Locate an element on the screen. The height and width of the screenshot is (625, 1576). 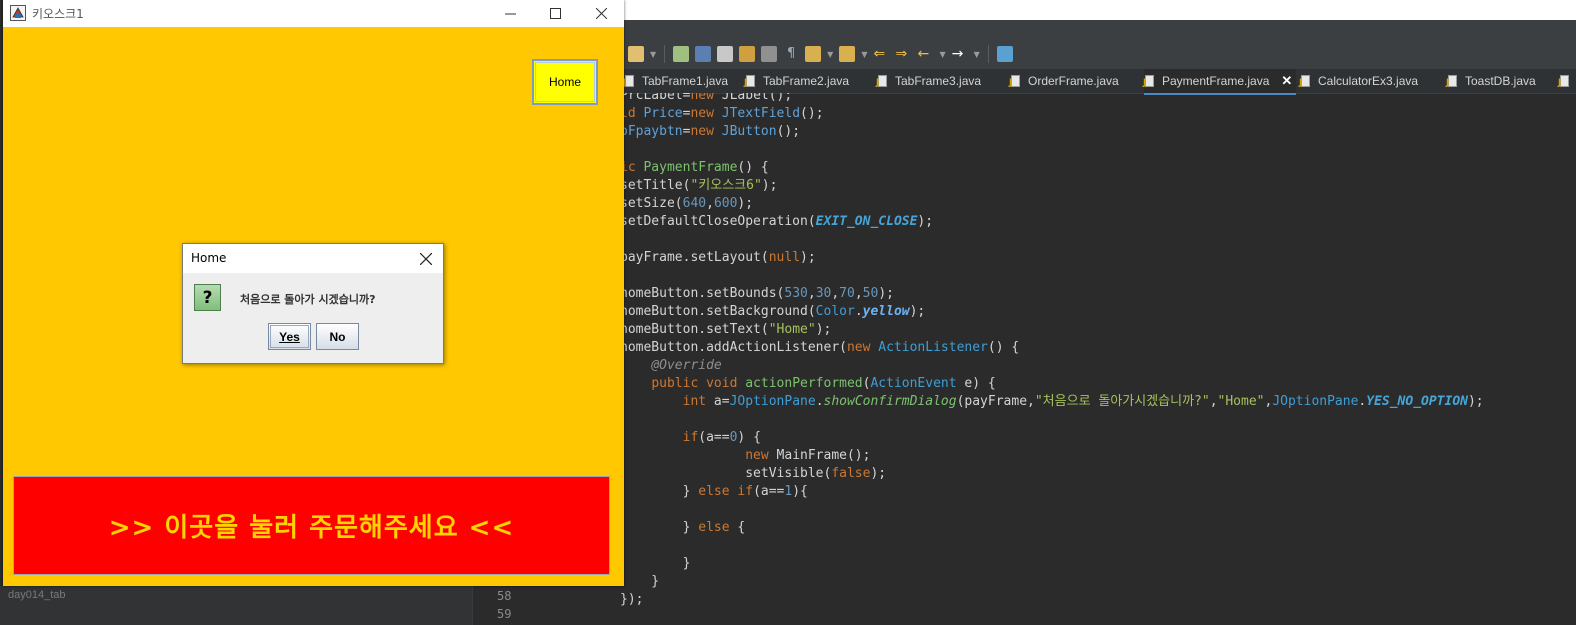
java-app-icon is located at coordinates (18, 13).